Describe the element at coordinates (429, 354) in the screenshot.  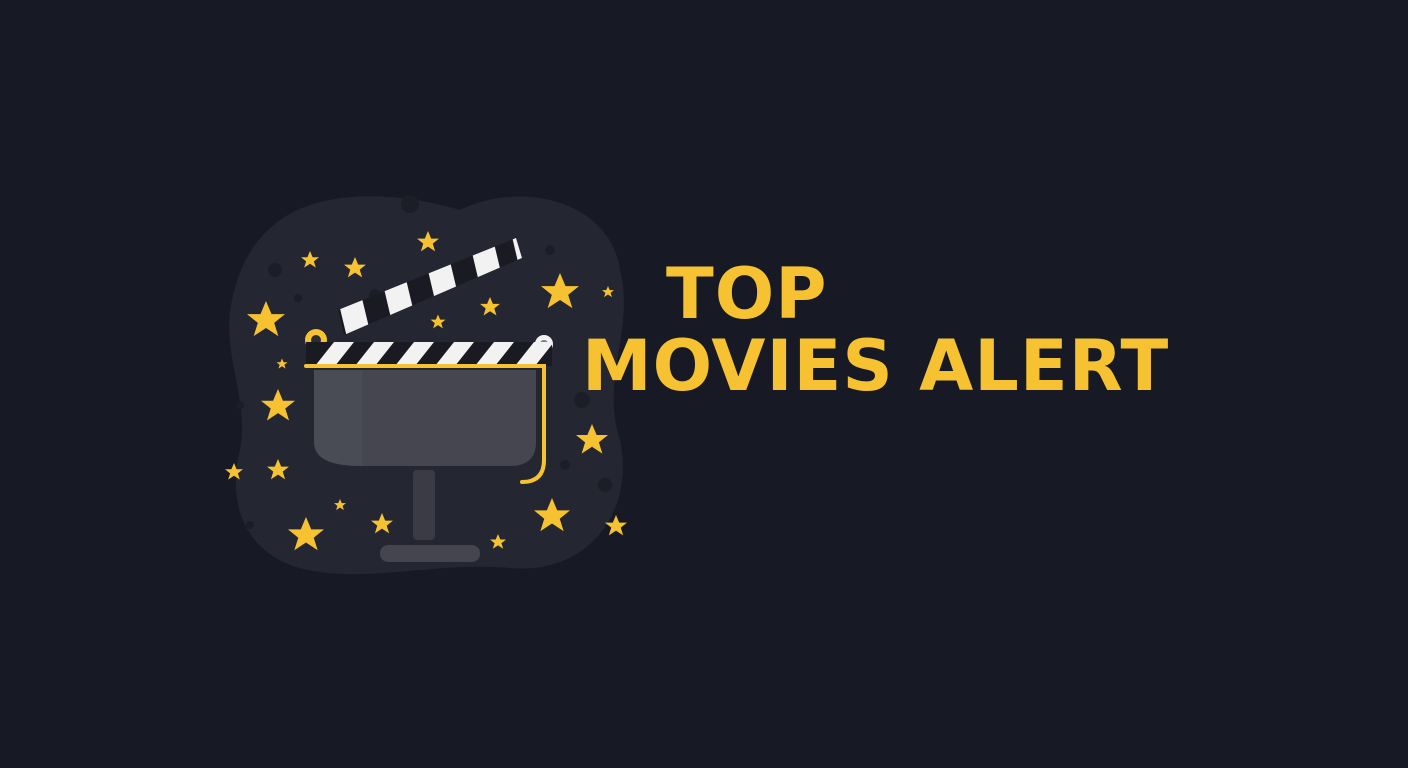
I see `clapper-bar` at that location.